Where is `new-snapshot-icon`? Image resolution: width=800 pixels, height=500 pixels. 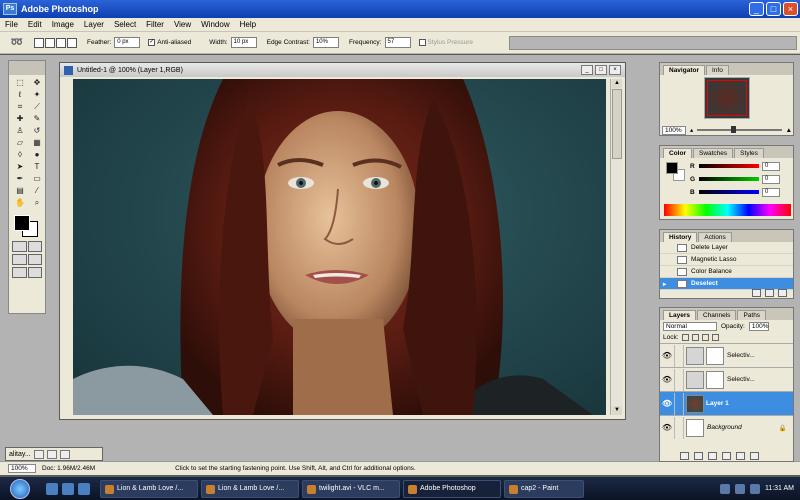
new-snapshot-icon is located at coordinates (769, 293).